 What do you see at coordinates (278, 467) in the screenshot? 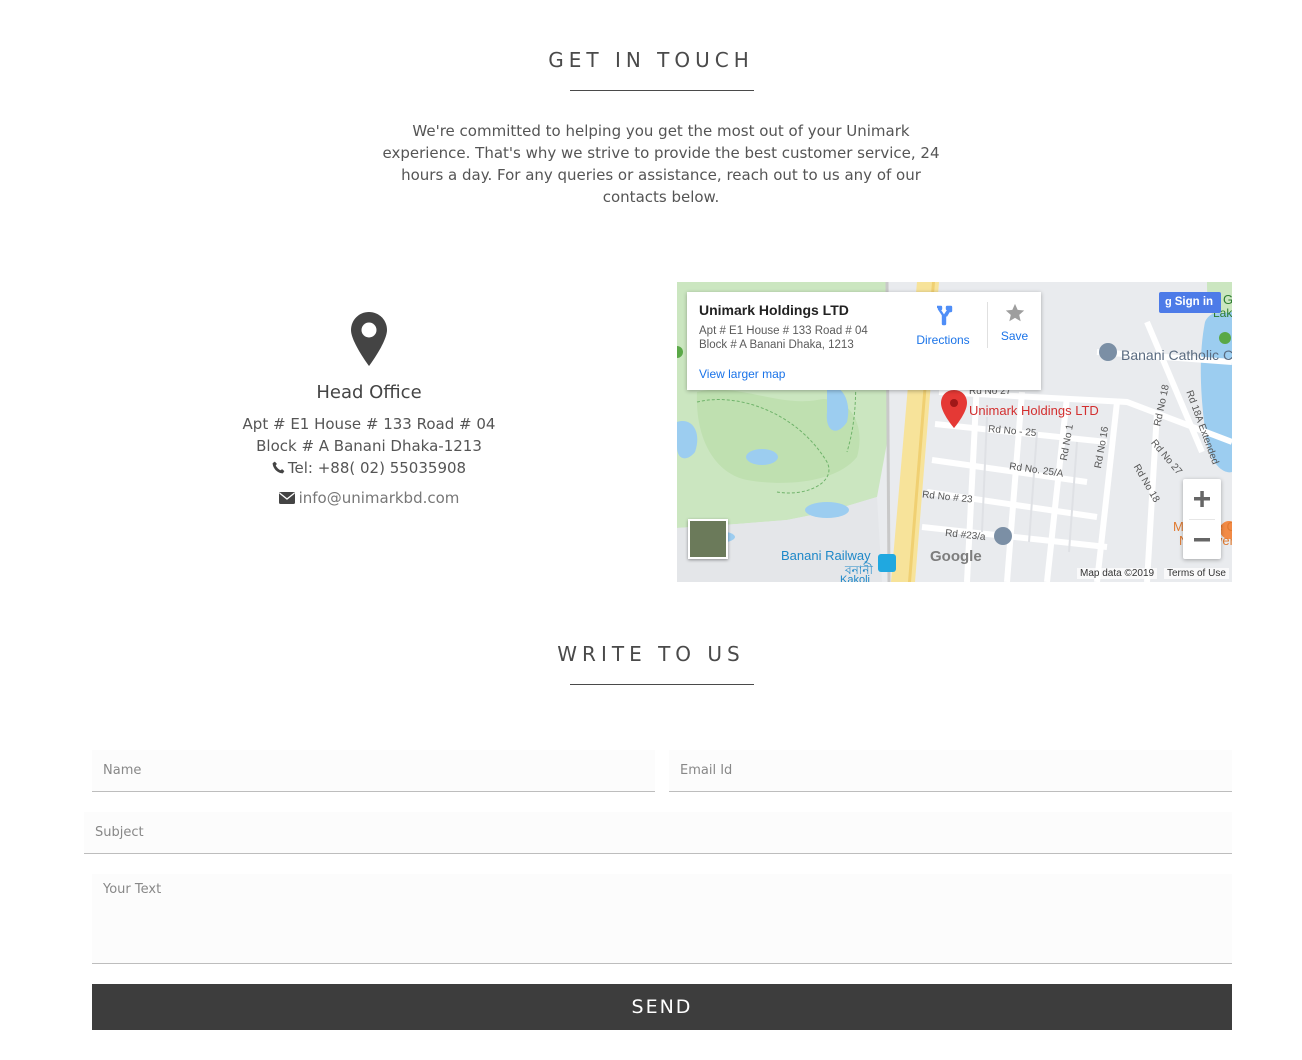
I see `phone-icon` at bounding box center [278, 467].